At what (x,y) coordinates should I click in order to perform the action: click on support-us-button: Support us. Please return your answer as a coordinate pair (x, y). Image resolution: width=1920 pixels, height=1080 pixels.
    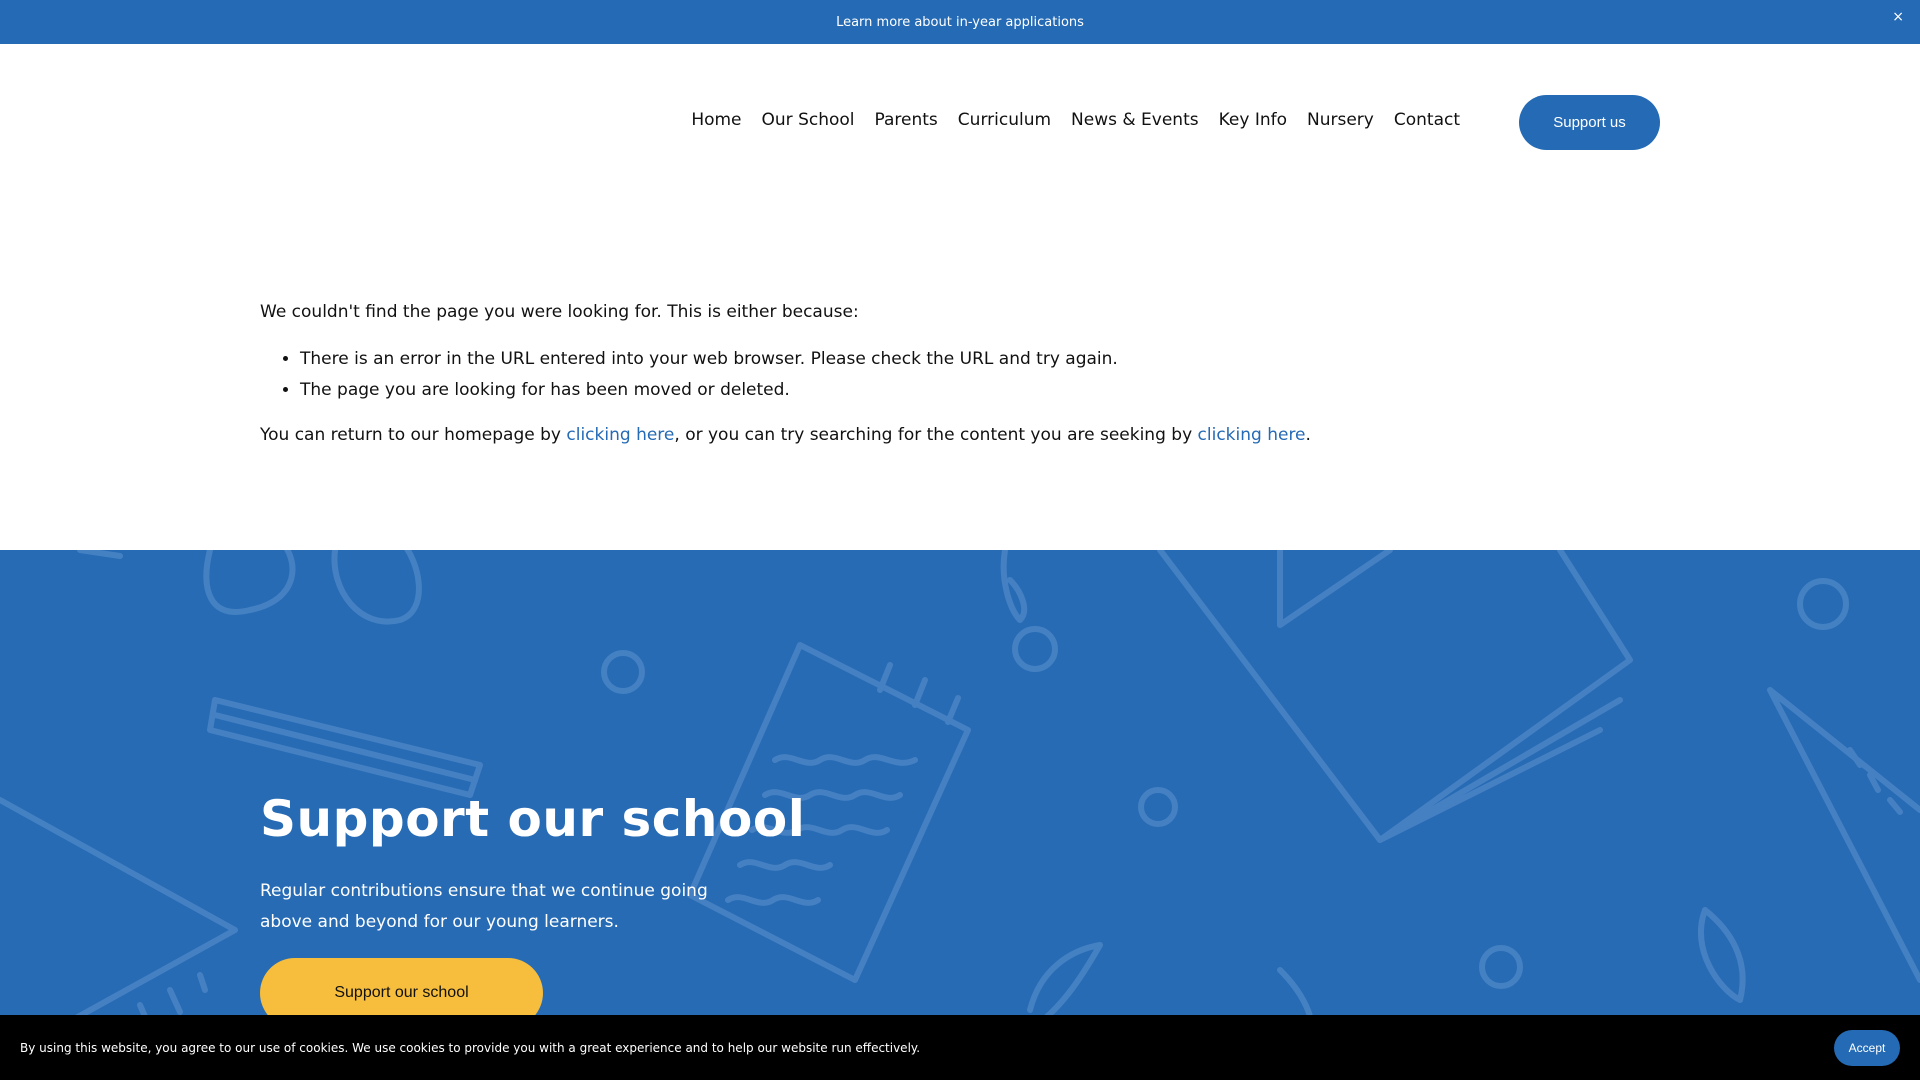
    Looking at the image, I should click on (1589, 122).